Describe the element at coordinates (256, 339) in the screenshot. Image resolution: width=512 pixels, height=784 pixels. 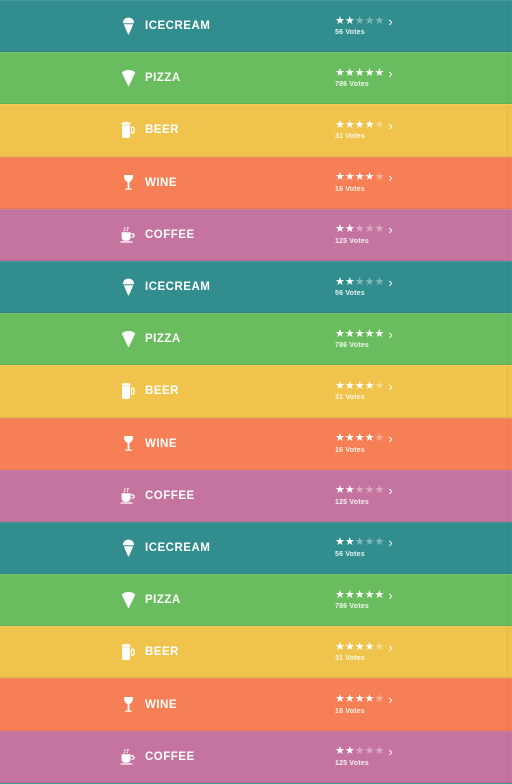
I see `category-row: PIZZA ★★★★★ › 786 Votes` at that location.